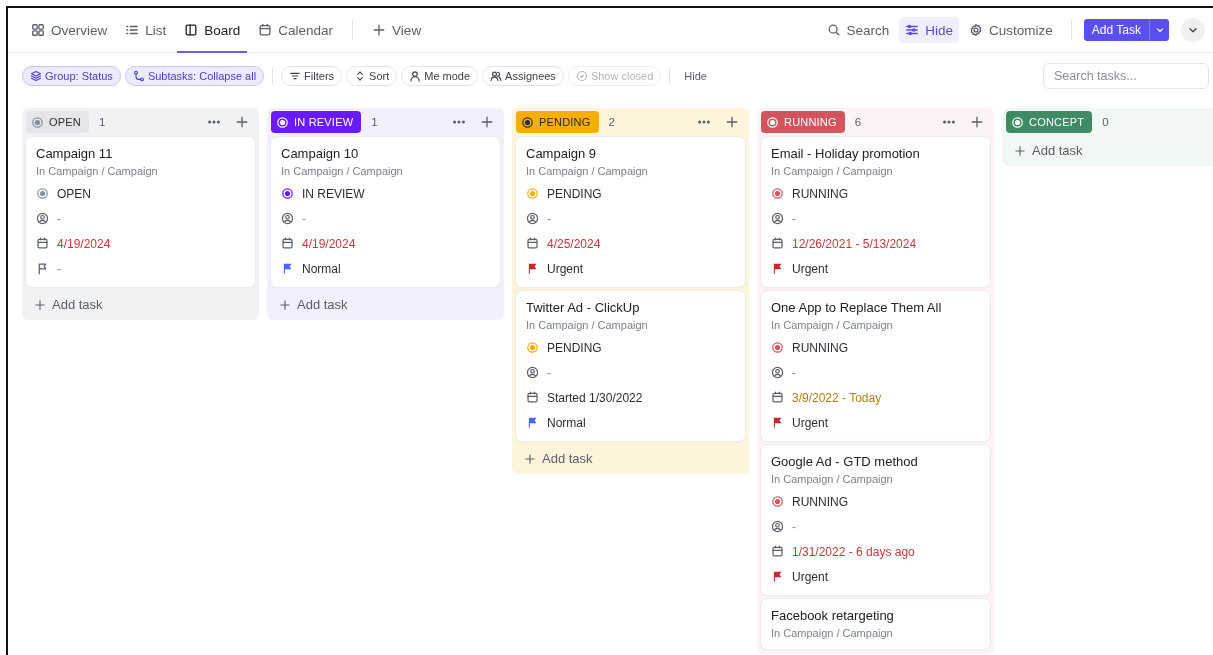 The width and height of the screenshot is (1213, 655). What do you see at coordinates (820, 193) in the screenshot?
I see `status-label: RUNNING` at bounding box center [820, 193].